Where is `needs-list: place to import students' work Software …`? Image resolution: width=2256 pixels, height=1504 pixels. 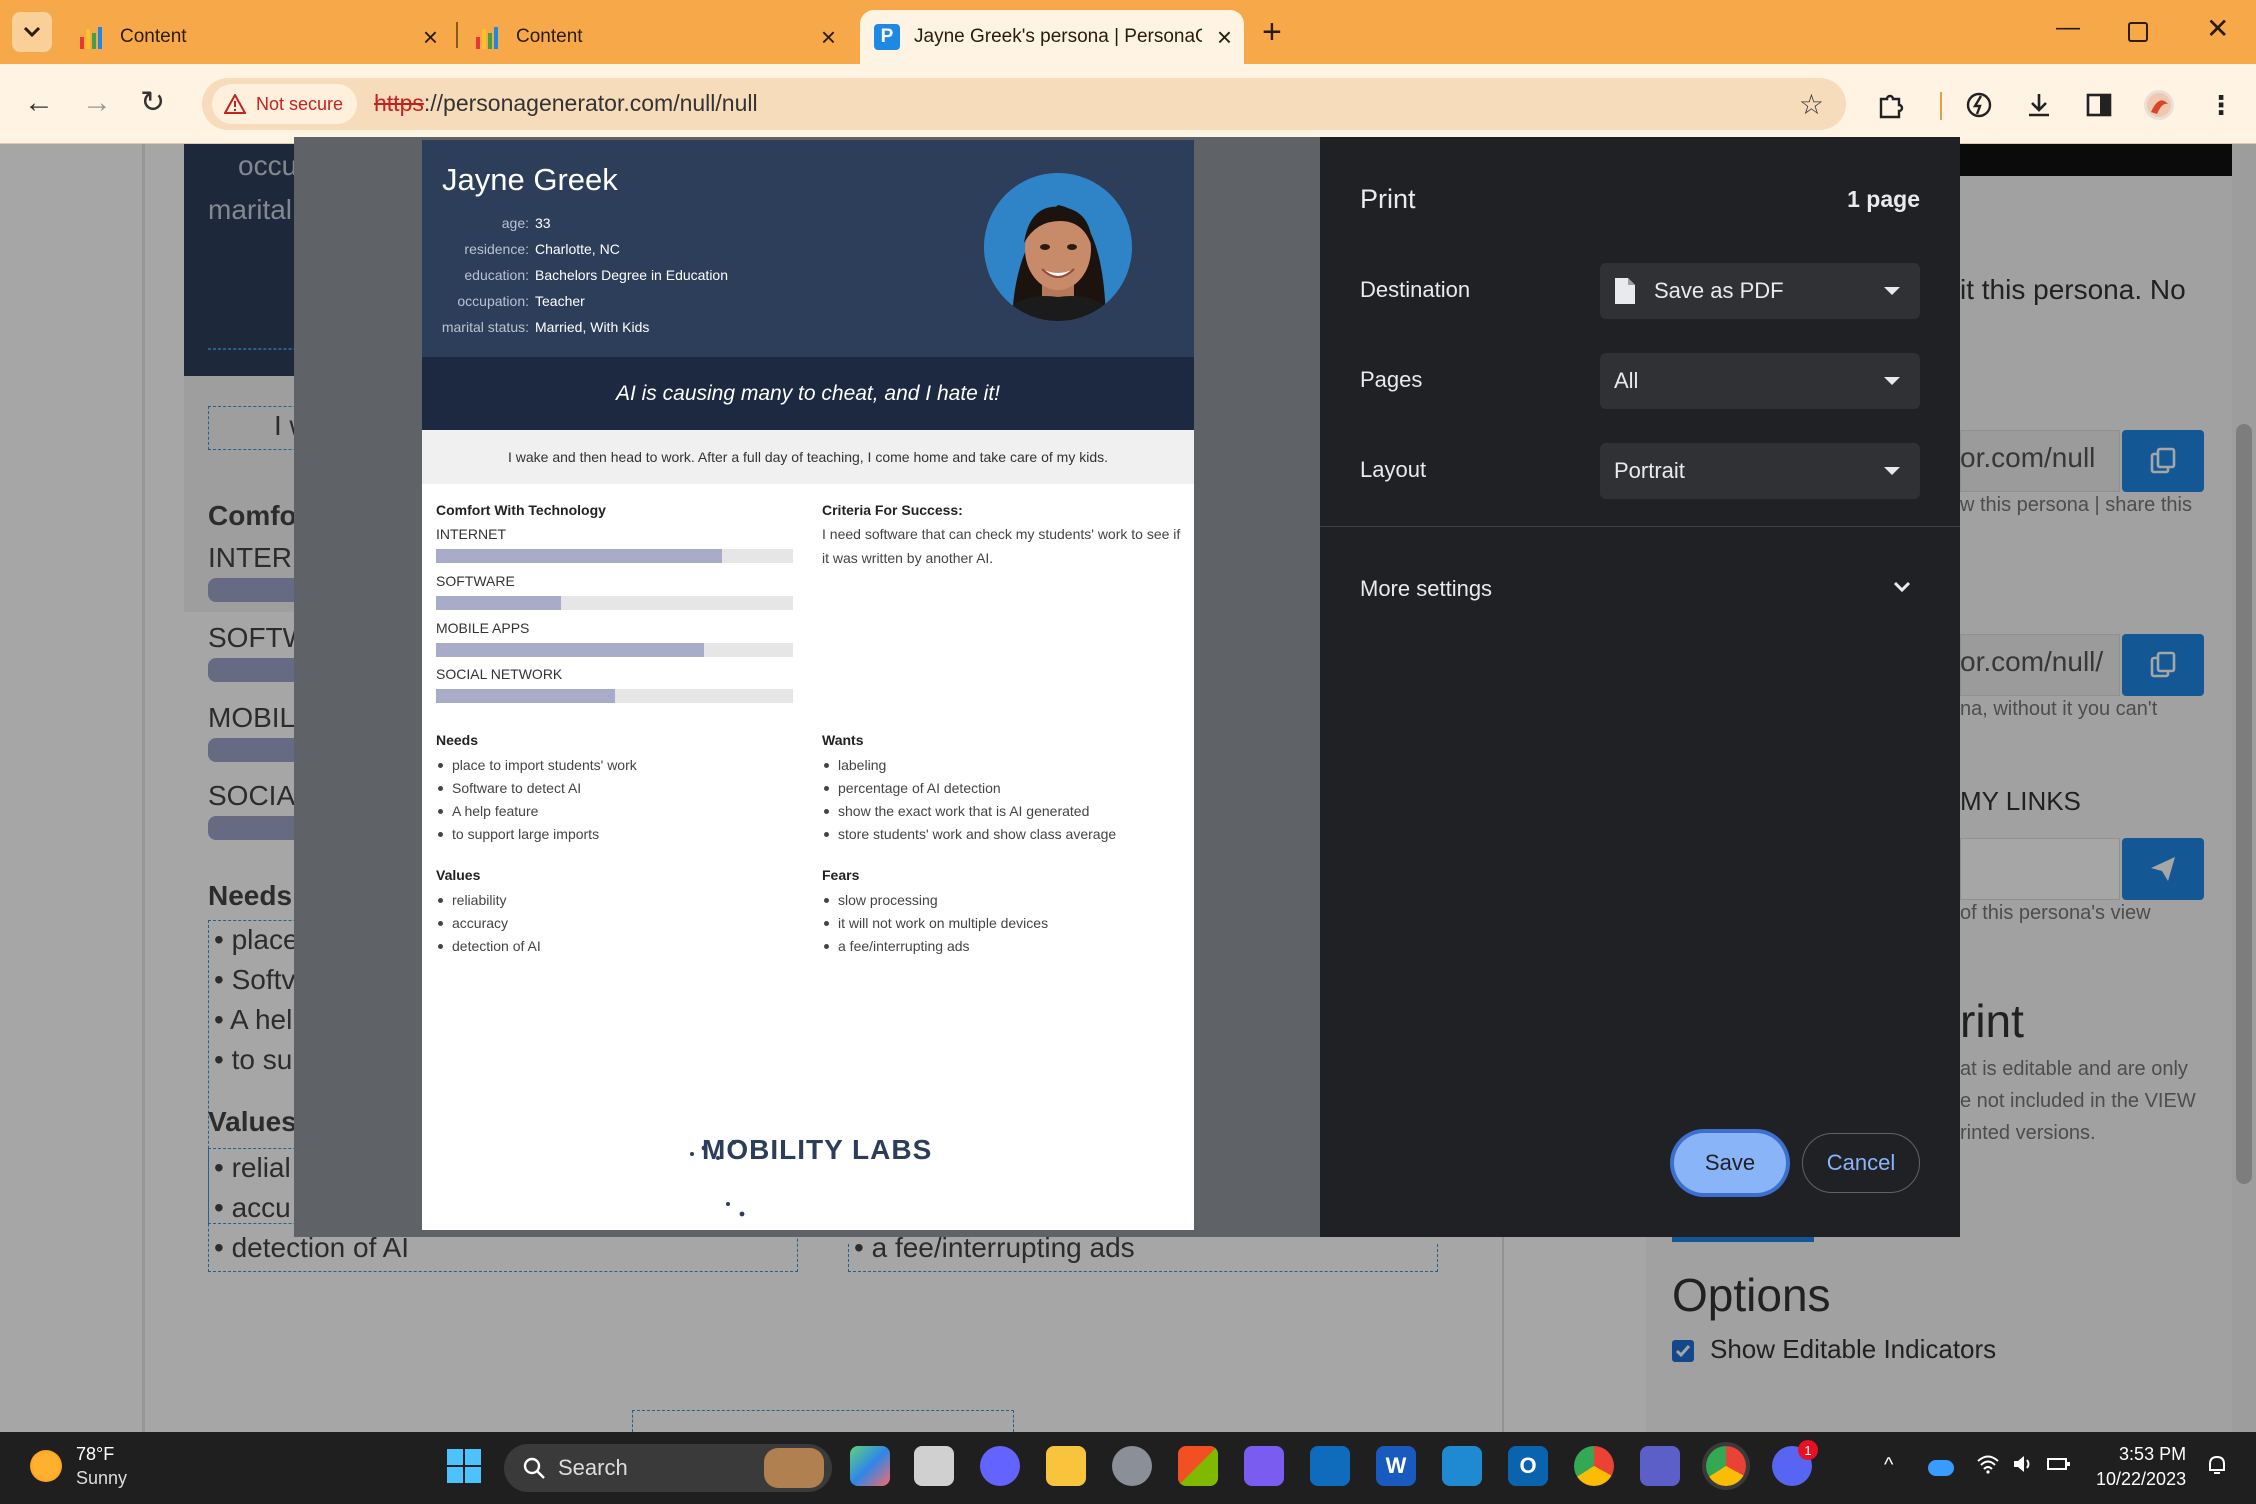 needs-list: place to import students' work Software … is located at coordinates (536, 800).